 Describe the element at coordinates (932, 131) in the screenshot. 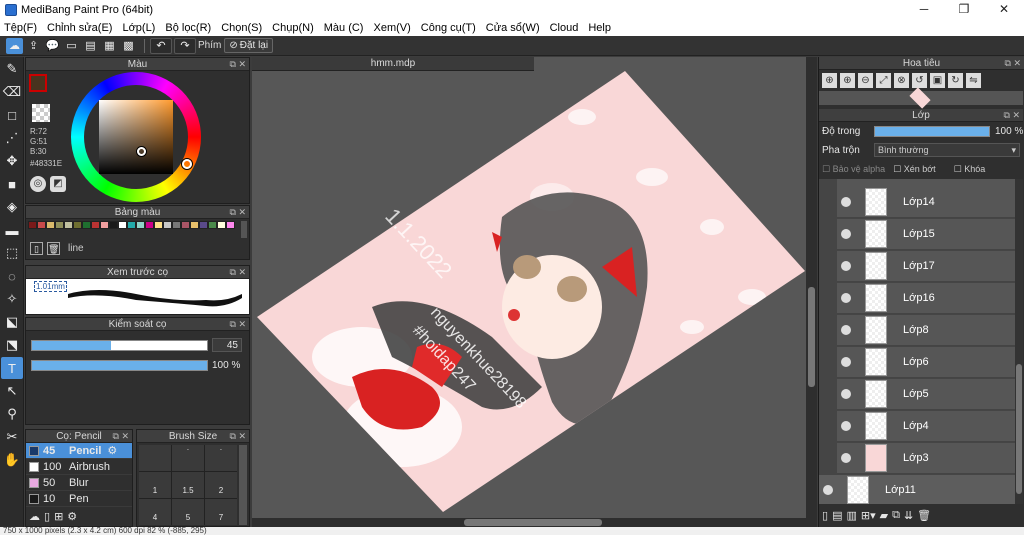

I see `layer-opacity-slider` at that location.